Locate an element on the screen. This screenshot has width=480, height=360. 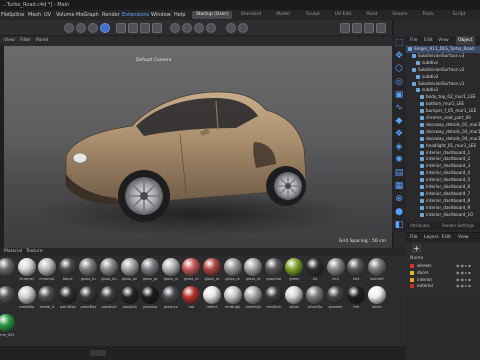
render-view-icon is located at coordinates (231, 28).